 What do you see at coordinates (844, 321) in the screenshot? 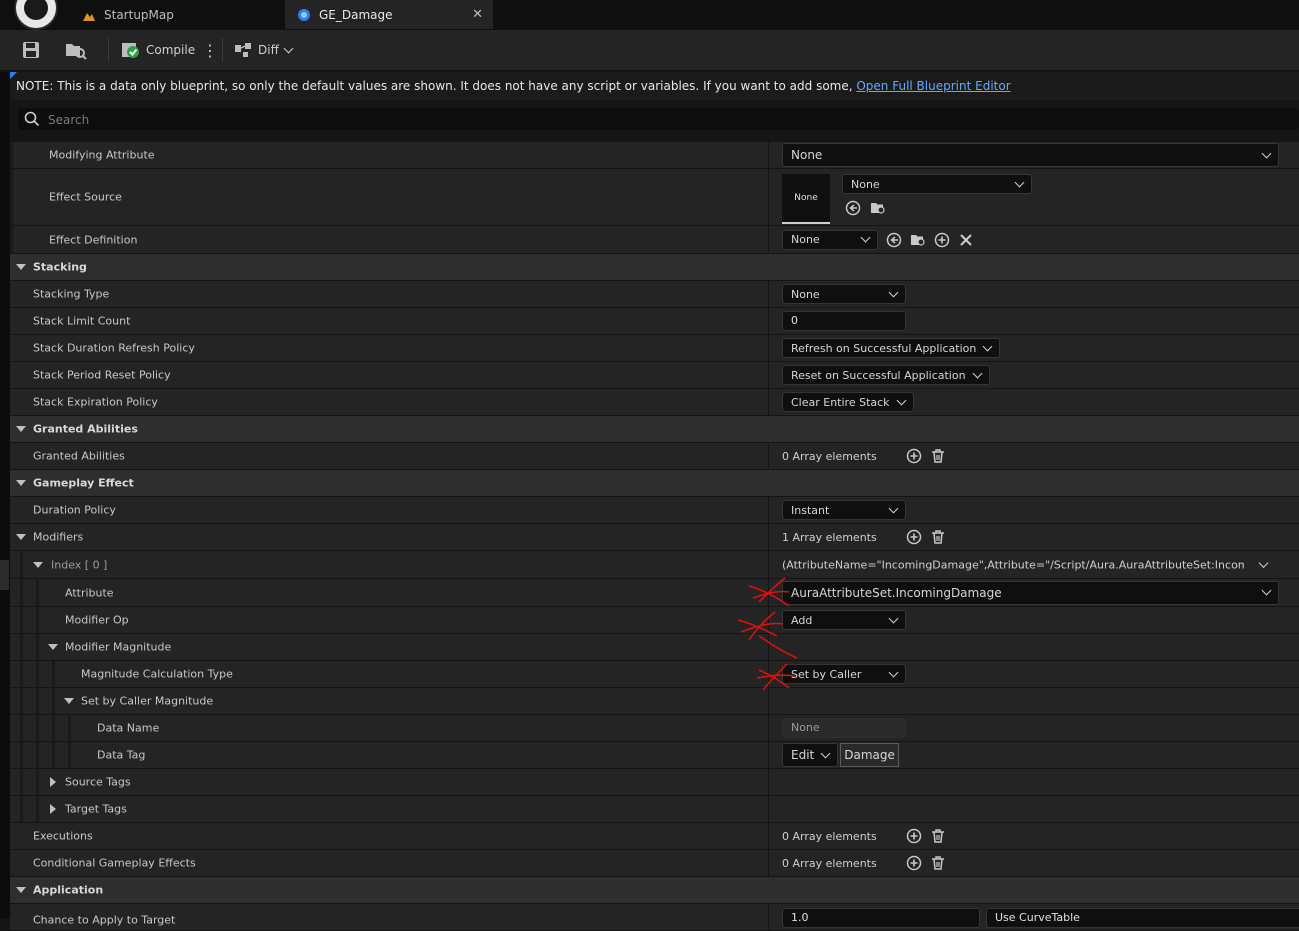
I see `stack-limit-count-input: 0` at bounding box center [844, 321].